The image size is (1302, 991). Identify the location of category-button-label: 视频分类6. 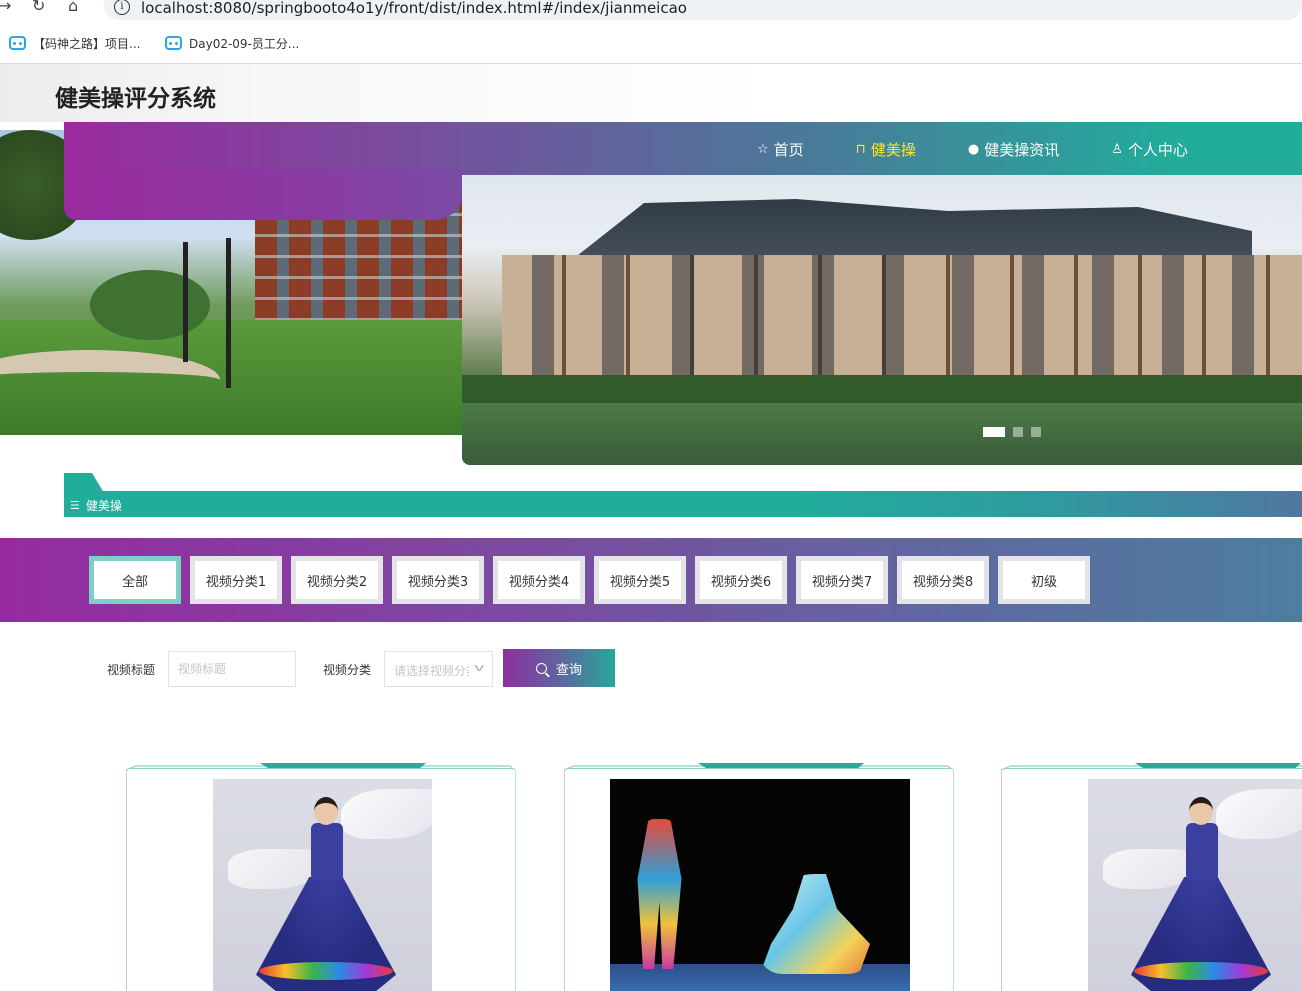
(741, 580).